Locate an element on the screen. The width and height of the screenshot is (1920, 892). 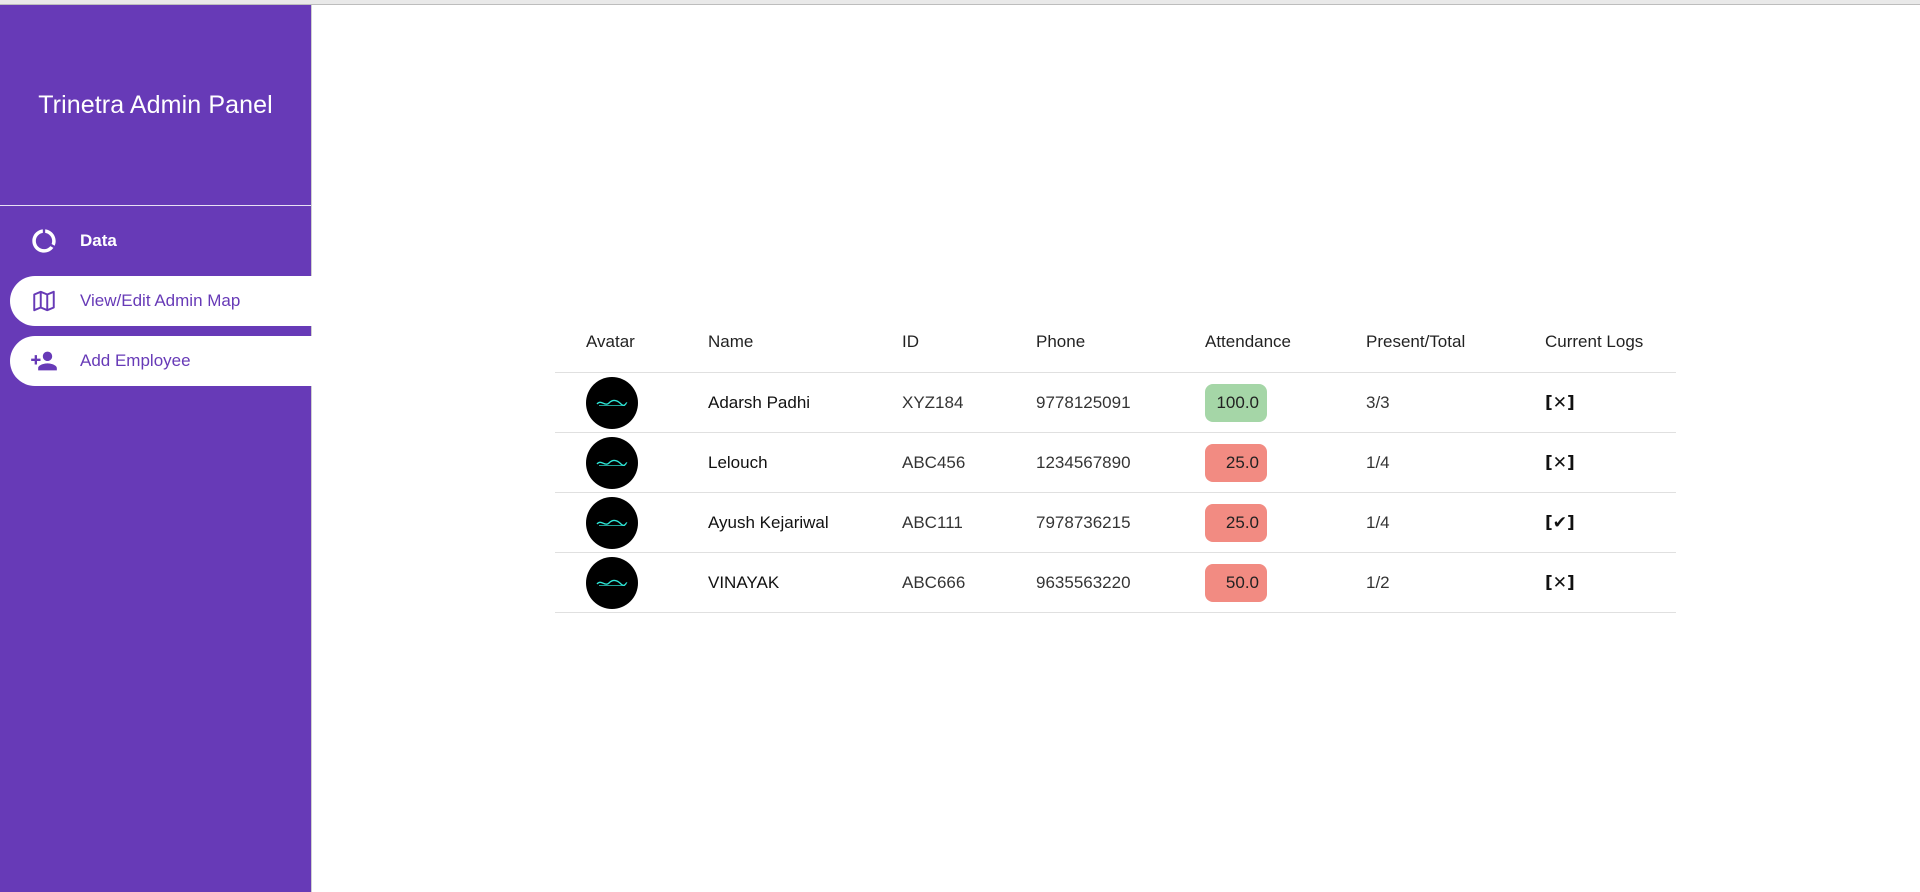
sidebar-nav: Data View/Edit Admin Map Add Employee is located at coordinates (156, 296).